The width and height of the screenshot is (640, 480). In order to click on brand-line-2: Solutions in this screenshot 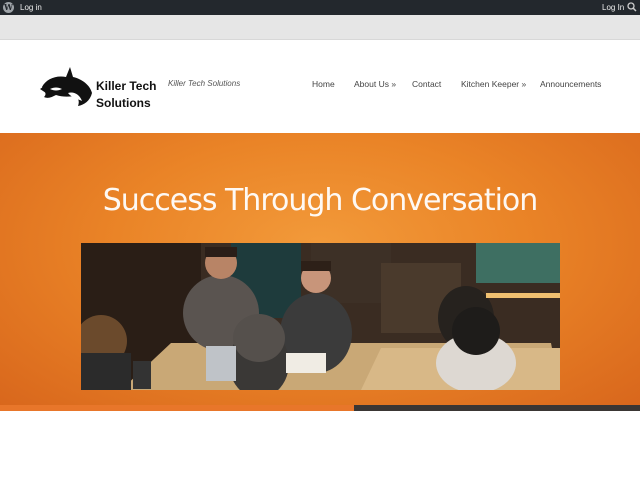, I will do `click(123, 103)`.